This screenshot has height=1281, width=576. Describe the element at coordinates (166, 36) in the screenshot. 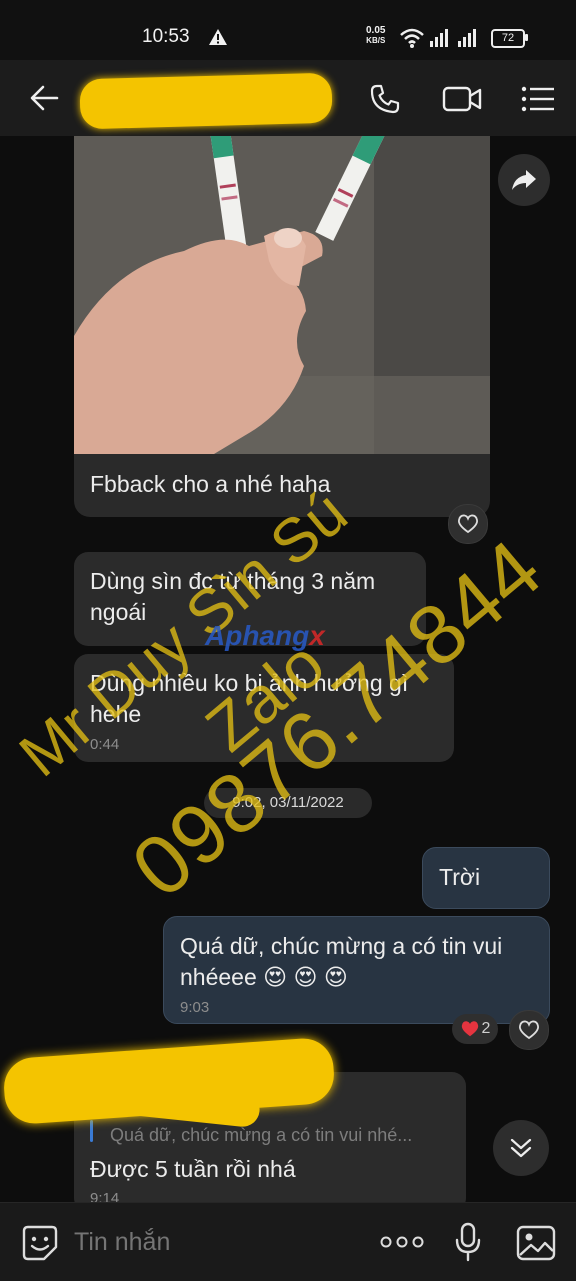

I see `status-time: 10:53` at that location.